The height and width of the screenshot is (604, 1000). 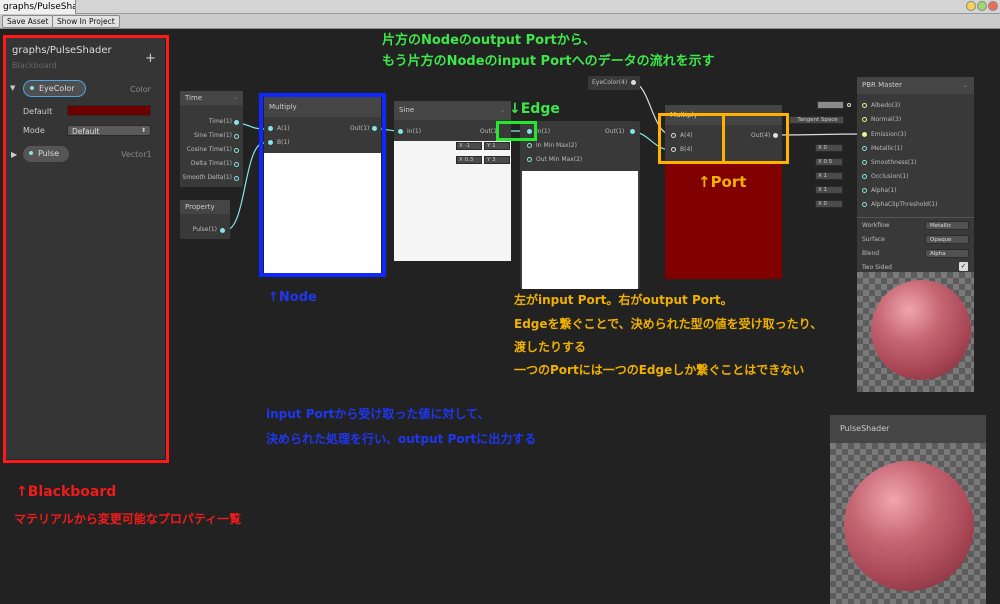 I want to click on port-label-annotation: ↑Port, so click(x=722, y=182).